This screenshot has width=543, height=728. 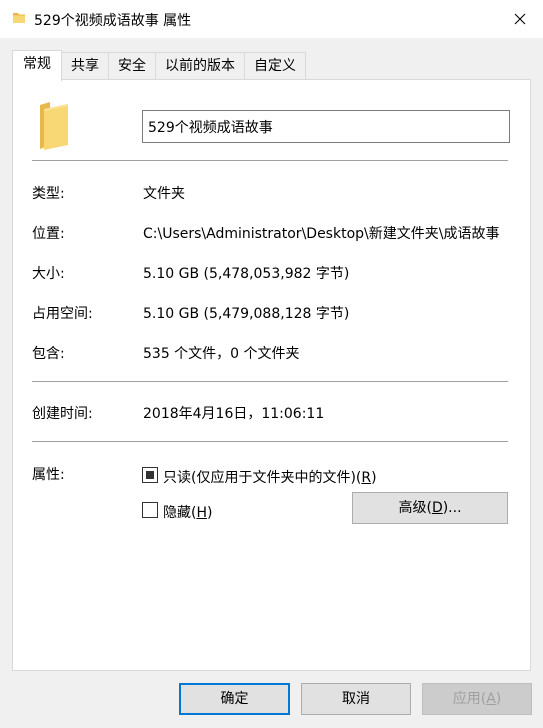 What do you see at coordinates (271, 19) in the screenshot?
I see `title-bar: 529个视频成语故事 属性` at bounding box center [271, 19].